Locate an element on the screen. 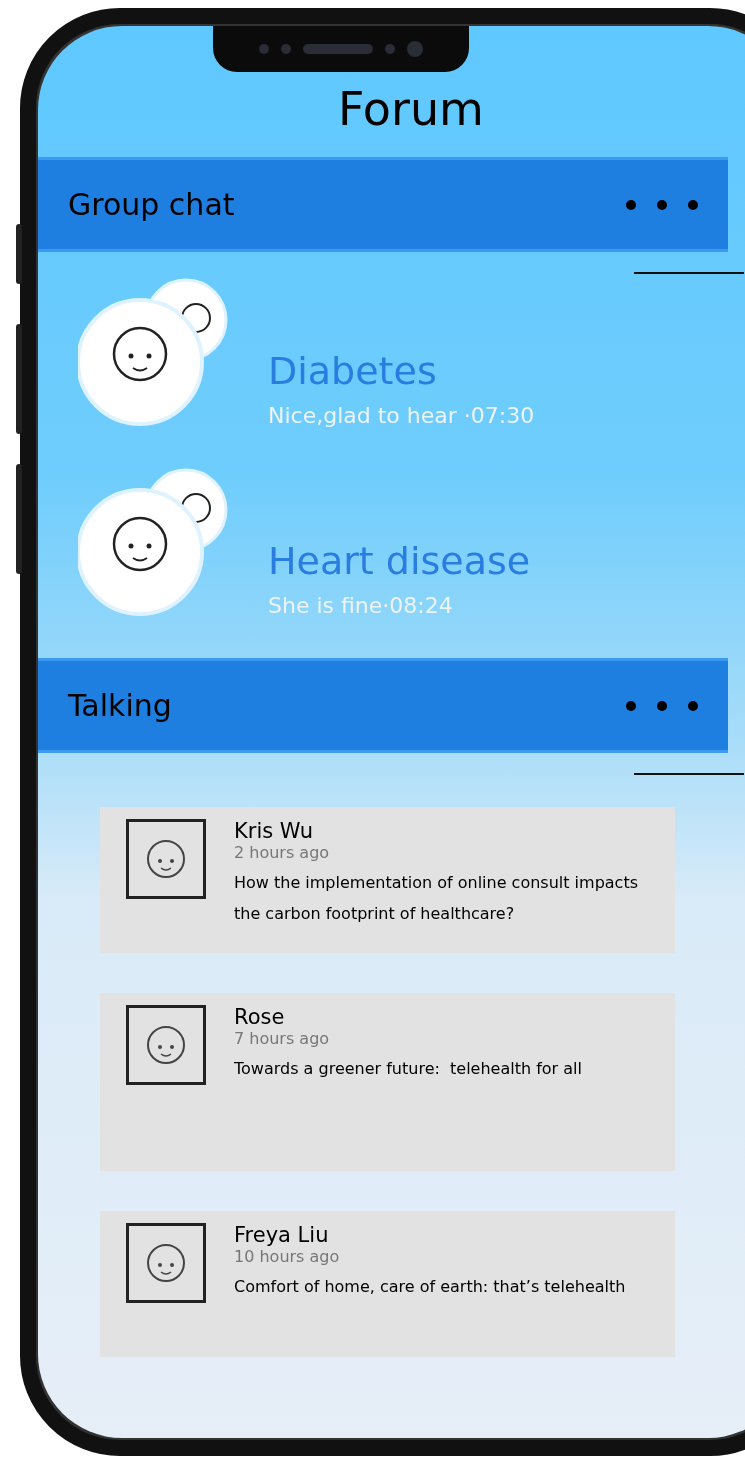  post-time: 2 hours ago is located at coordinates (282, 853).